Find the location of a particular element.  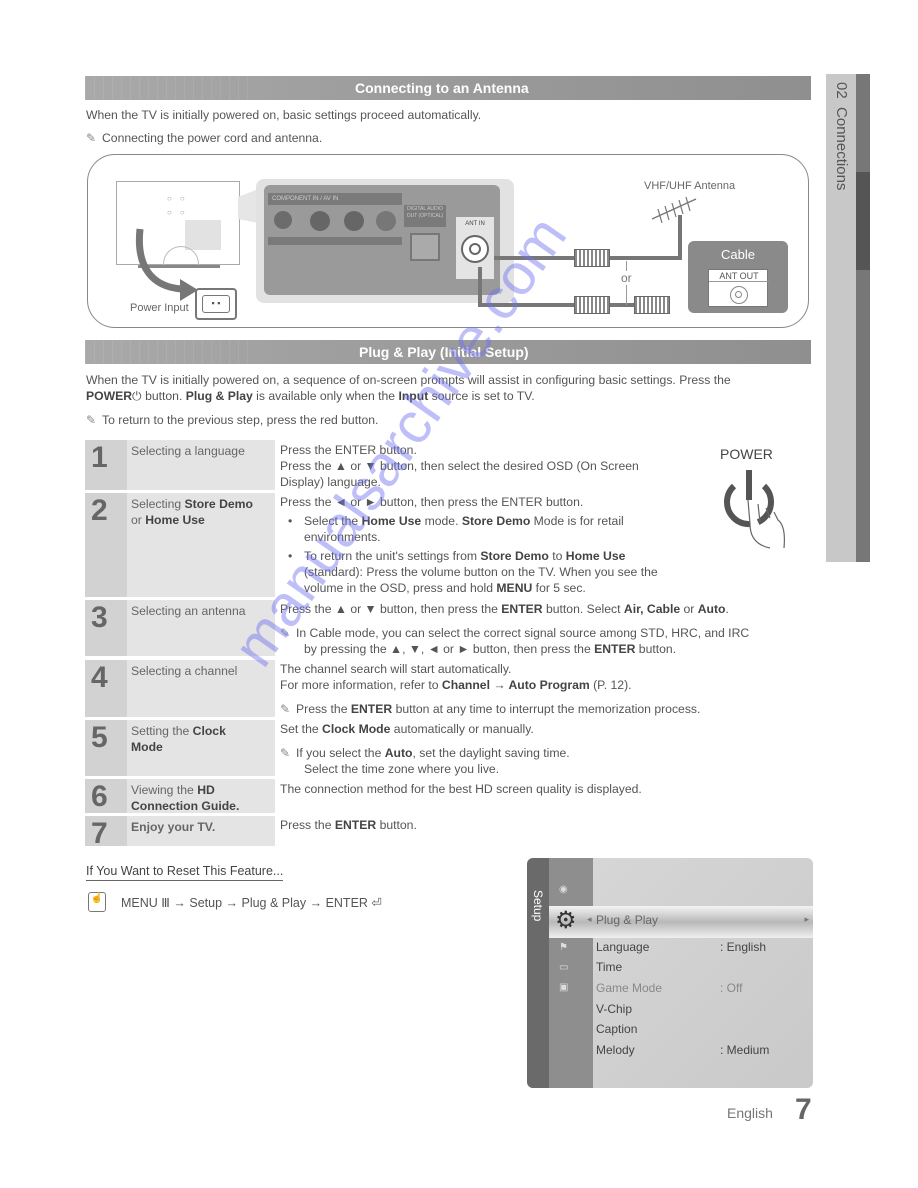

arrow-icon is located at coordinates (166, 264).